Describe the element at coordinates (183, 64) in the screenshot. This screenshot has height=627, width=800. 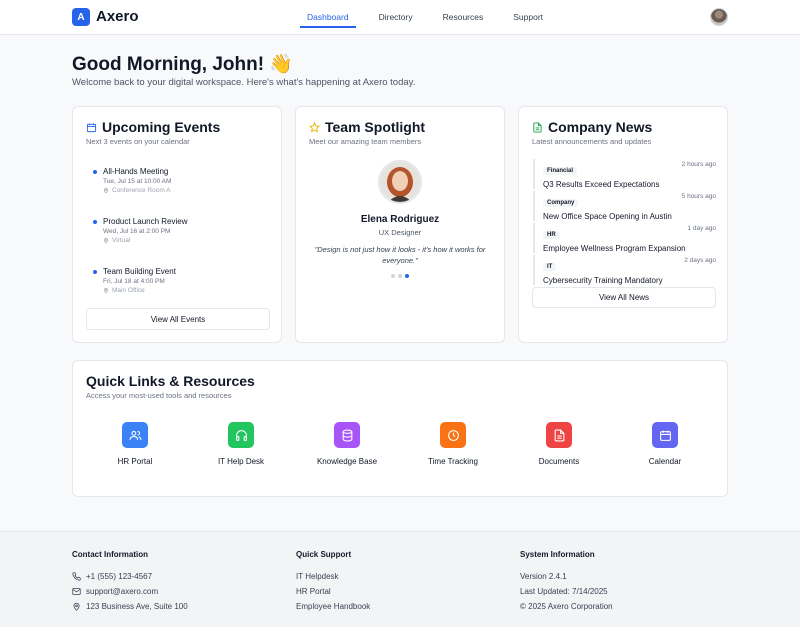
I see `greeting-title: Good Morning, John! 👋` at that location.